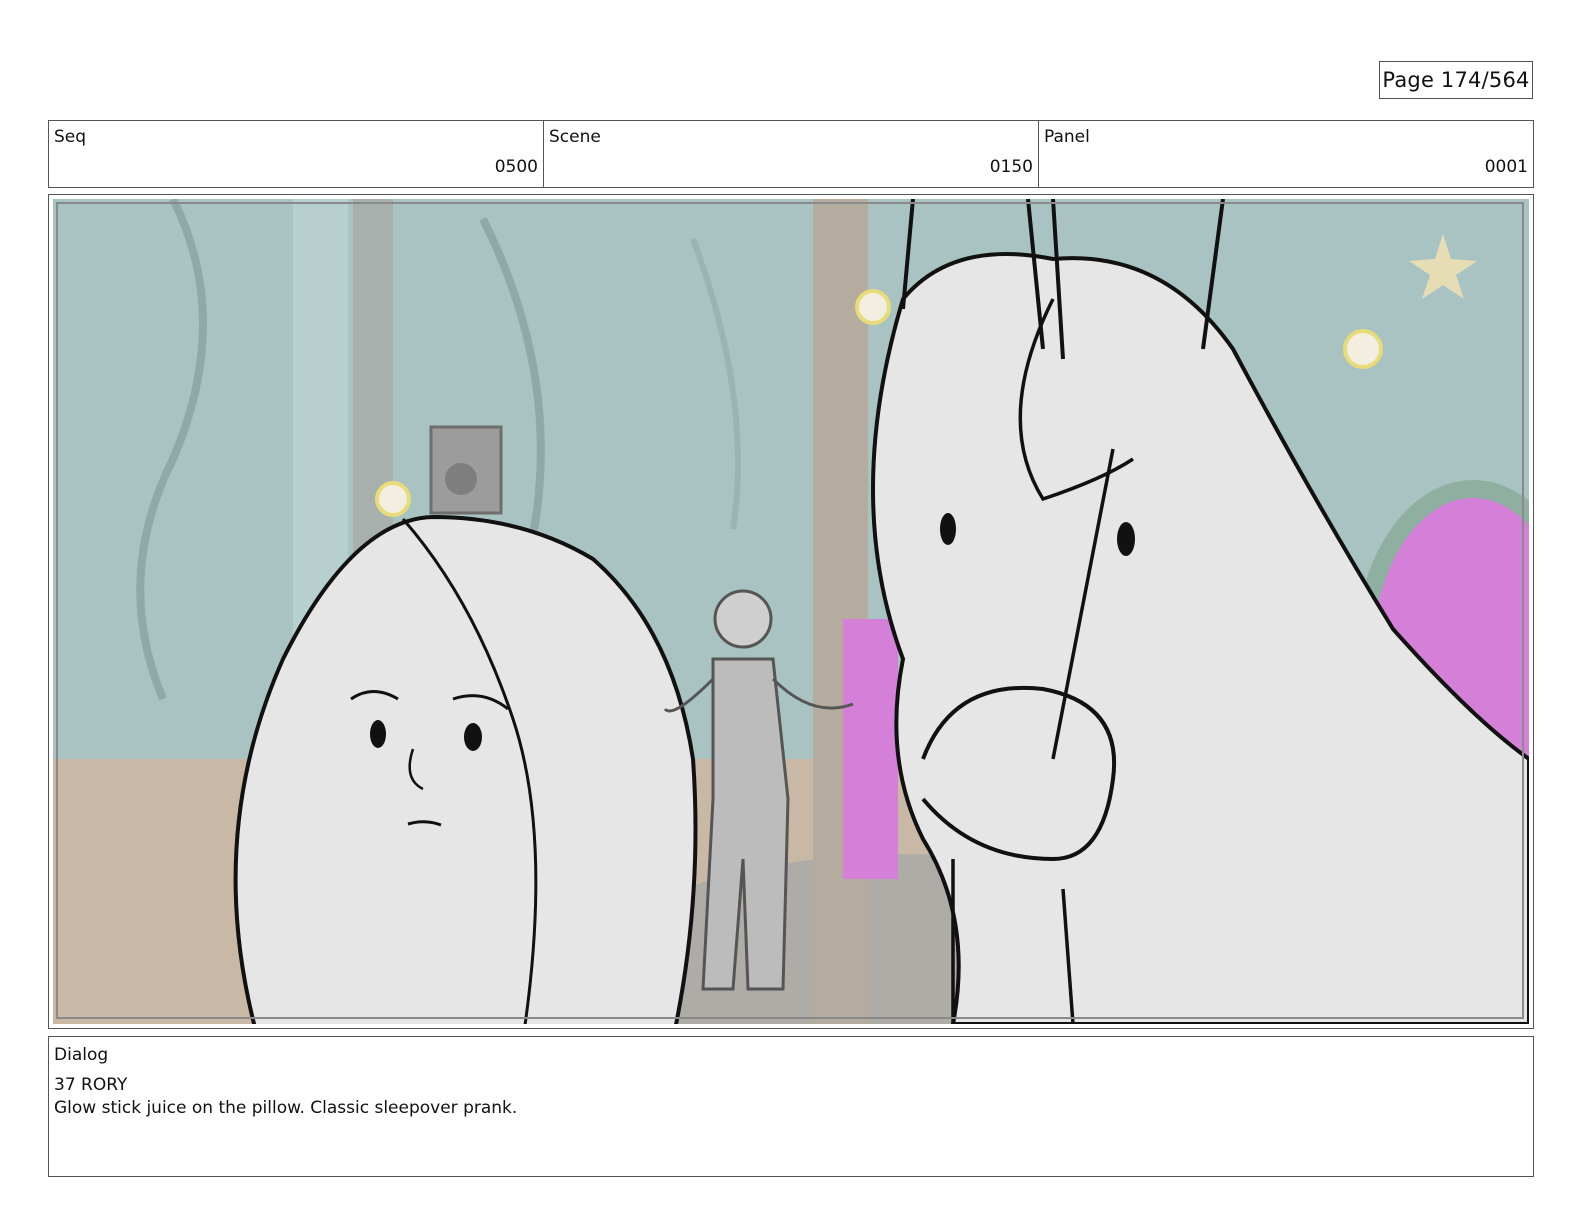  I want to click on seq-label: Seq, so click(70, 137).